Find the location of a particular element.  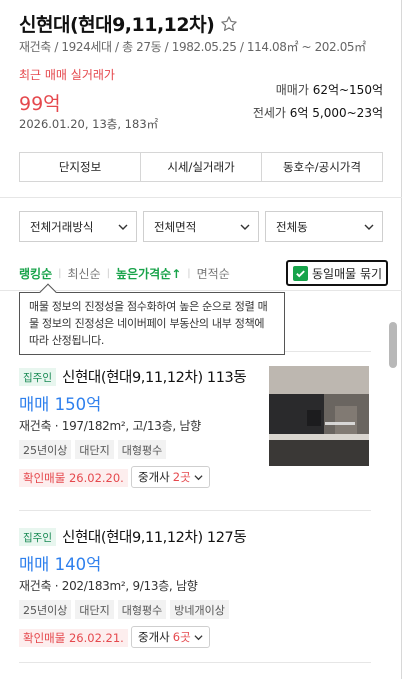

title-row: 신현대(현대9,11,12차) is located at coordinates (128, 23).